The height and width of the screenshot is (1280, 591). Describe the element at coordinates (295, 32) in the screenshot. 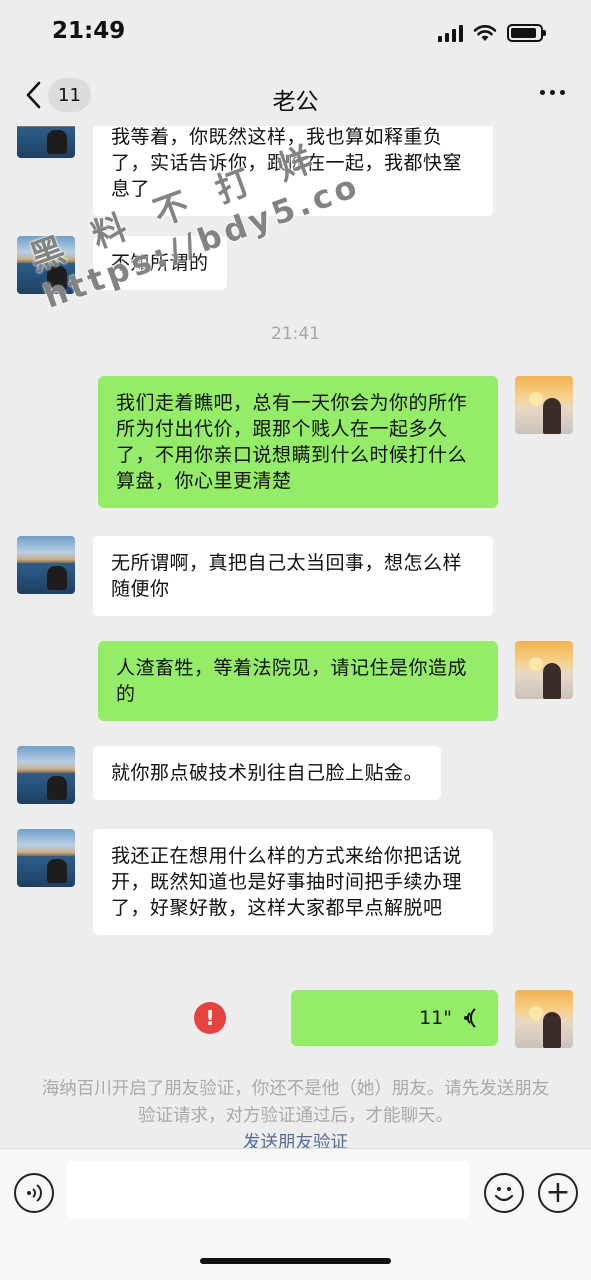

I see `status-bar: 21:49` at that location.